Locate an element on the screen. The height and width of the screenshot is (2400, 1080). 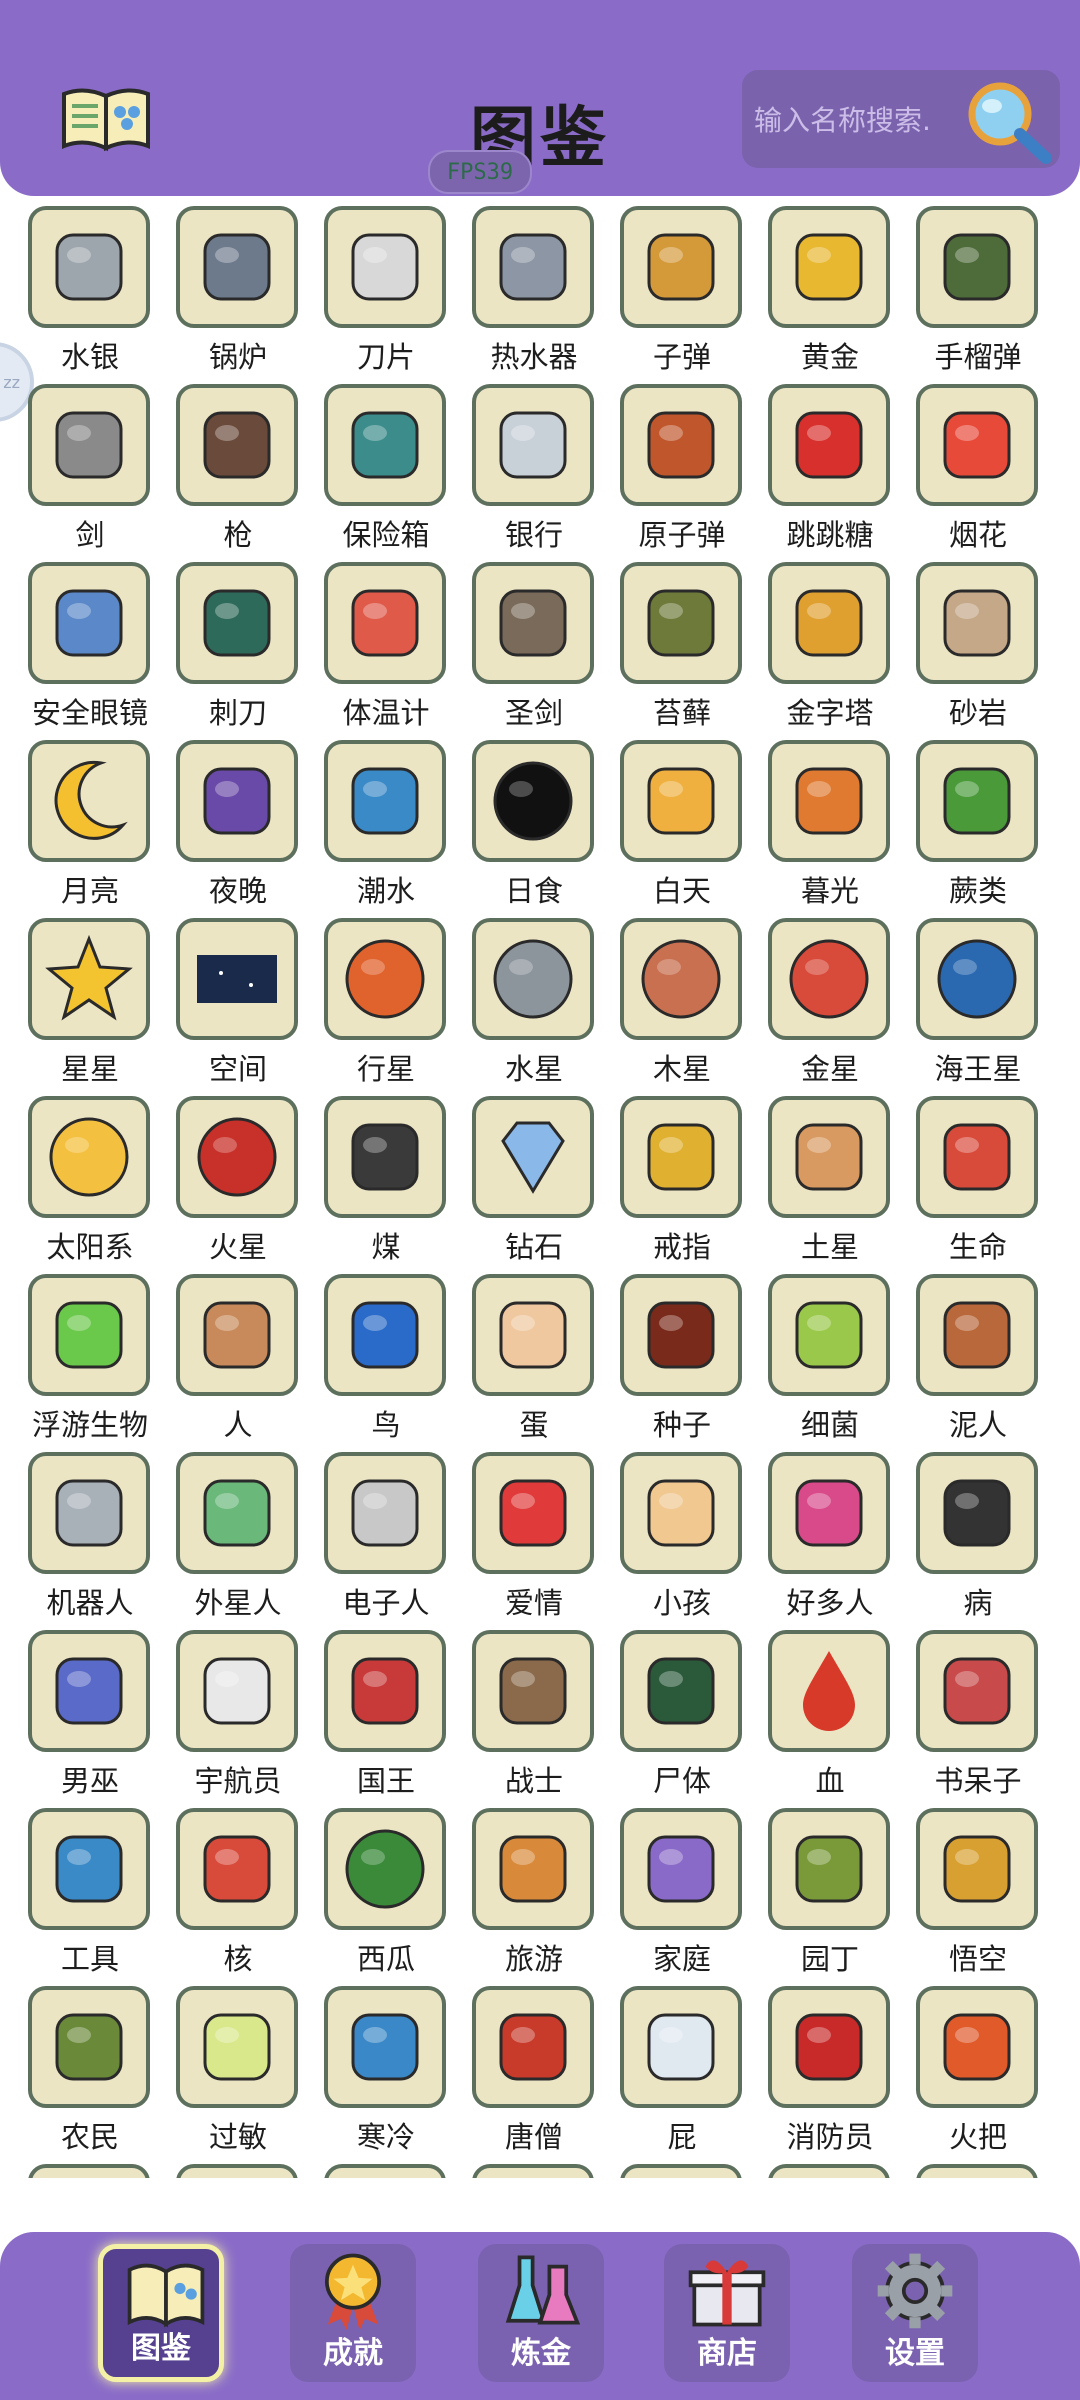
element-item: 安全眼镜 is located at coordinates (92, 641).